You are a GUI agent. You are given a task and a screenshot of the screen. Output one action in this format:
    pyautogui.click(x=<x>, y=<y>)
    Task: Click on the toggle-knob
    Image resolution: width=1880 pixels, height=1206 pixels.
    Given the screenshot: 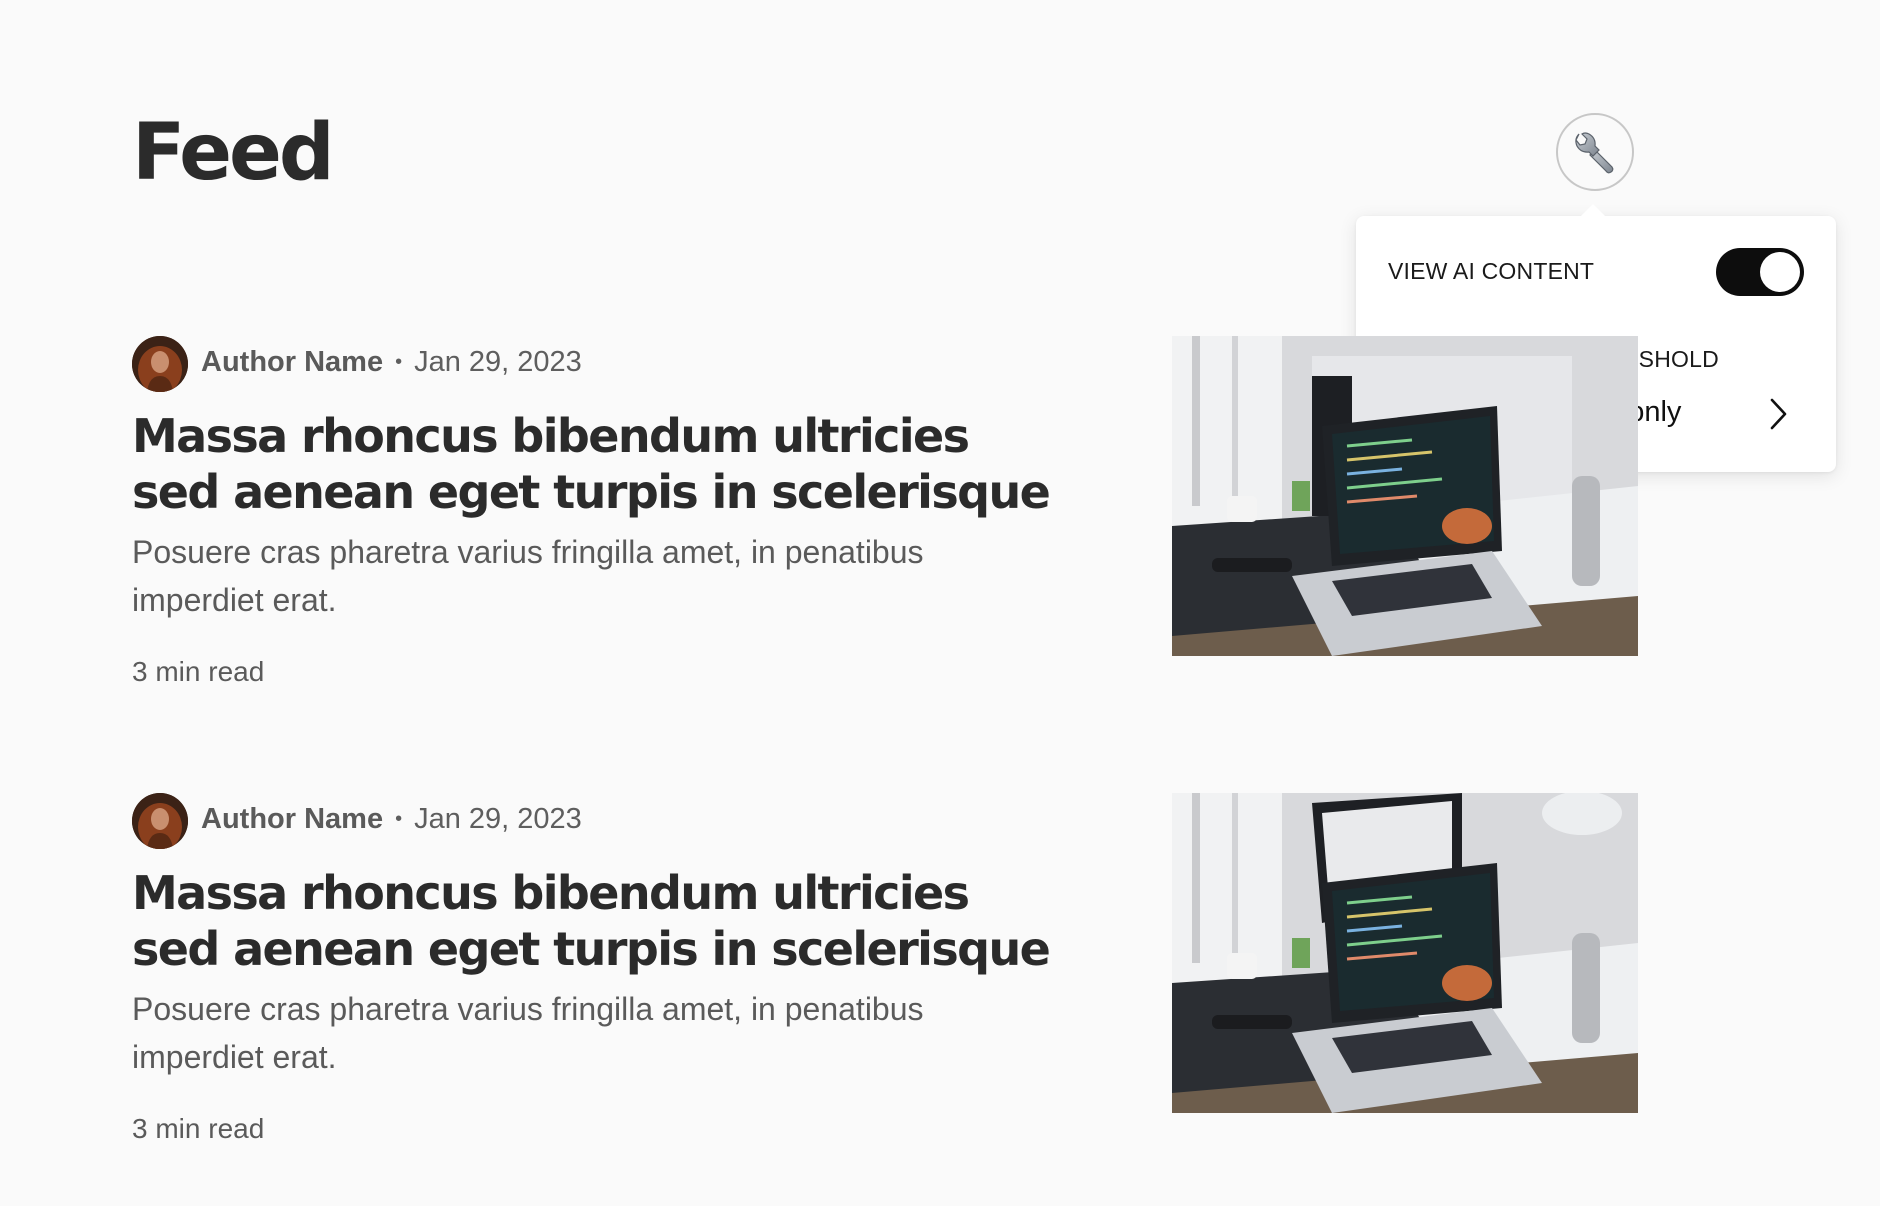 What is the action you would take?
    pyautogui.click(x=1780, y=272)
    